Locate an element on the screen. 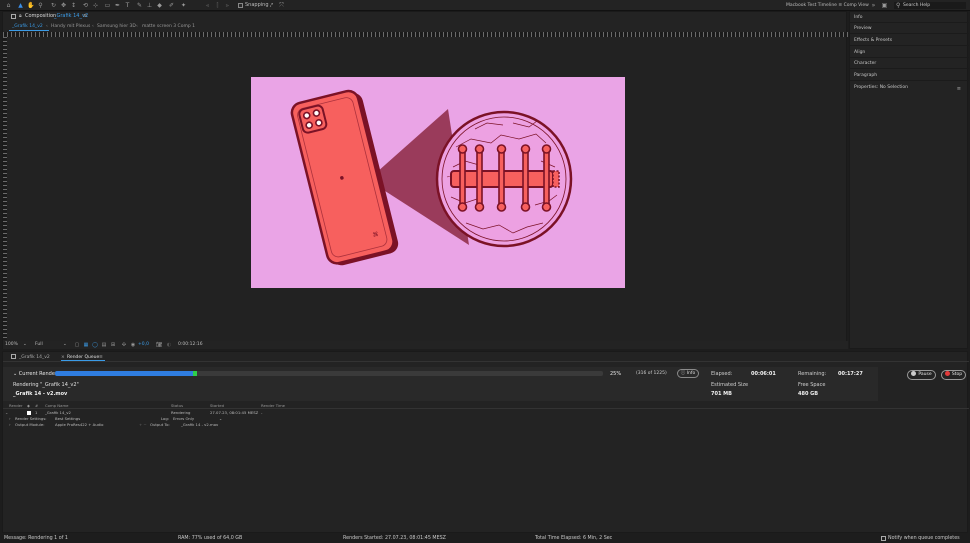 The height and width of the screenshot is (543, 970). eraser-icon: ◆ is located at coordinates (159, 5).